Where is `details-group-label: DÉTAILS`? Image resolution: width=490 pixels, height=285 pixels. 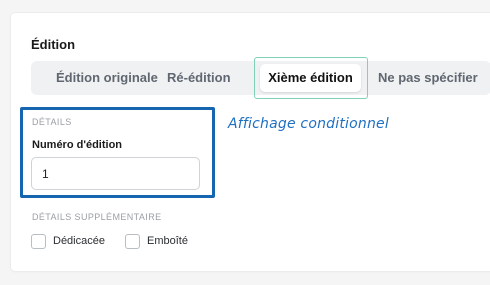 details-group-label: DÉTAILS is located at coordinates (52, 122).